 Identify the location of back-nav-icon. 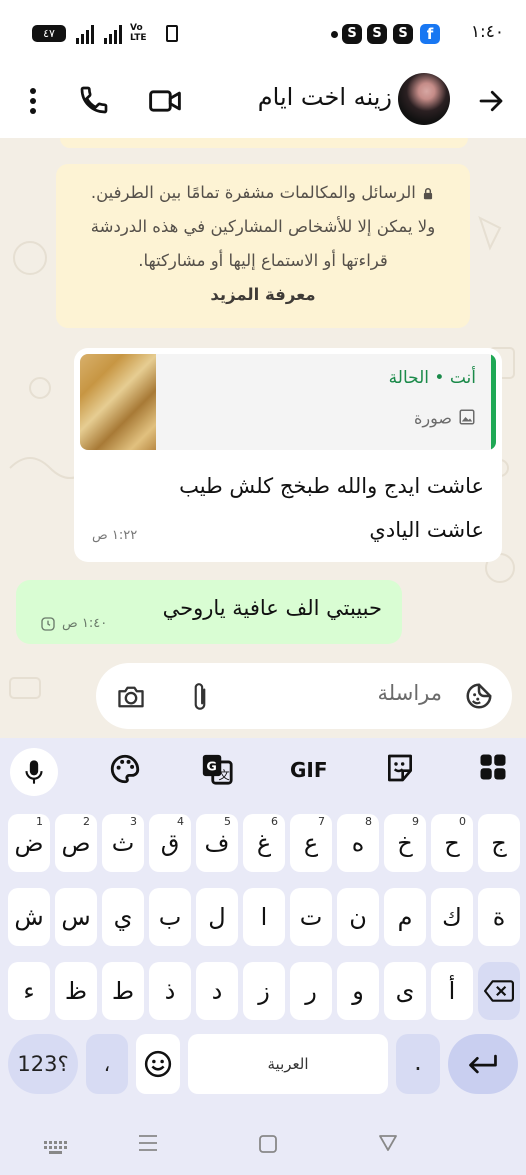
(388, 1145).